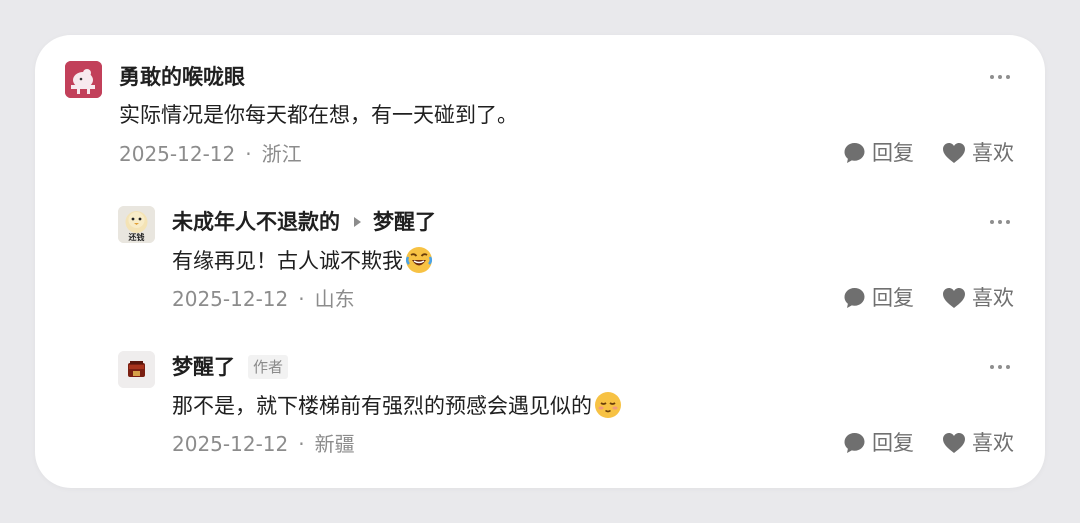 The width and height of the screenshot is (1080, 523). I want to click on avatar: 还钱, so click(136, 224).